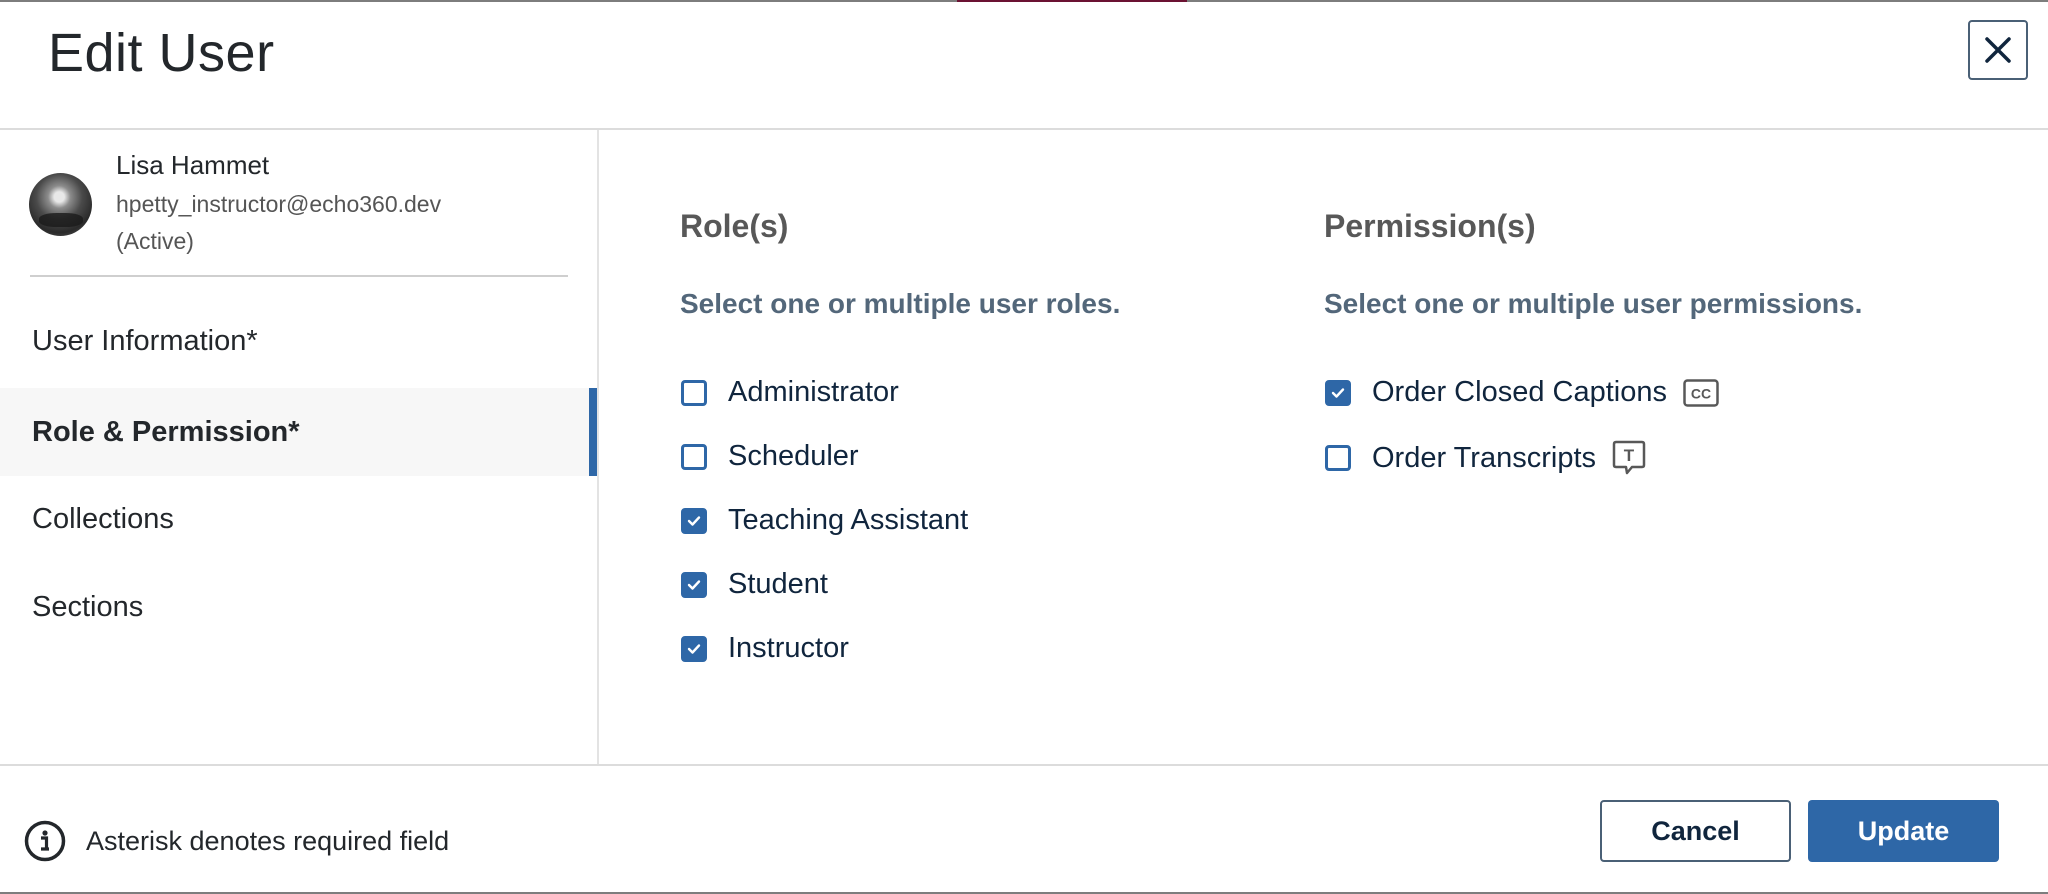 The image size is (2048, 894). I want to click on sidebar-item-collections: Collections, so click(298, 519).